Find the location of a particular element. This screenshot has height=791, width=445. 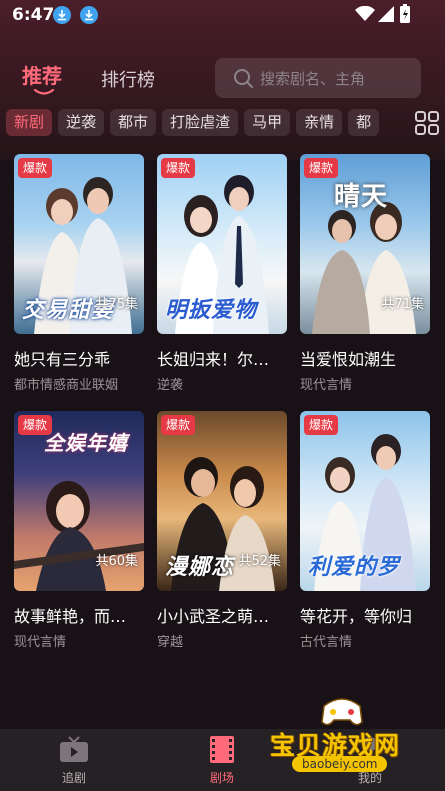

drama-card: 爆款 利爱的罗 等花开，等你归 古代言情 is located at coordinates (365, 530).